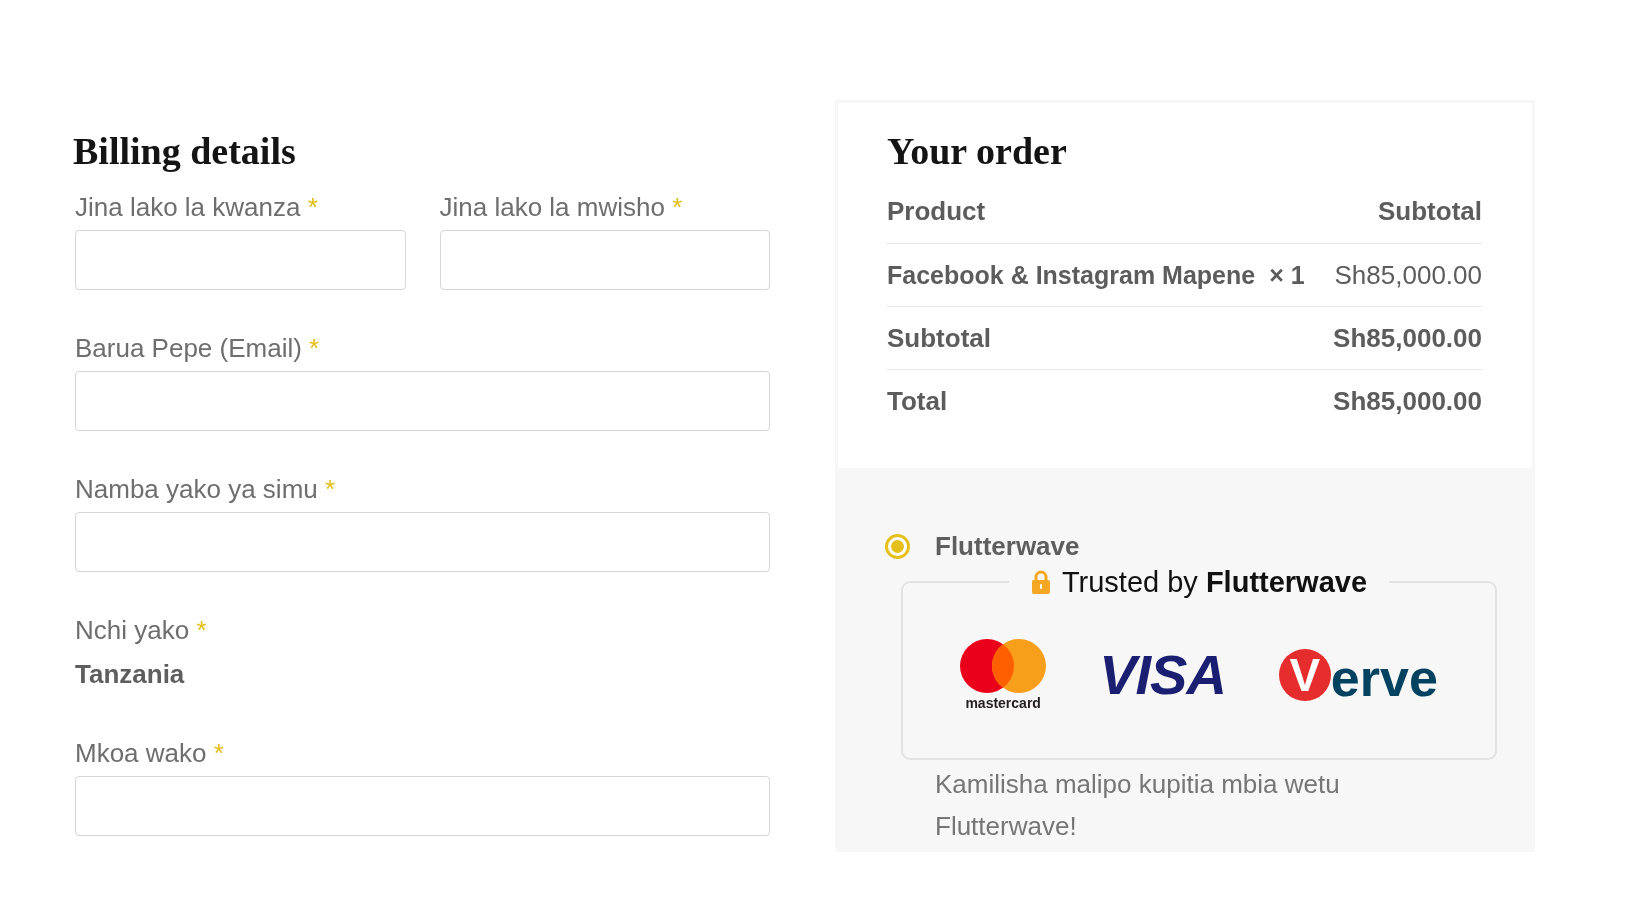 The width and height of the screenshot is (1640, 924). What do you see at coordinates (205, 489) in the screenshot?
I see `field-label: Namba yako ya simu *` at bounding box center [205, 489].